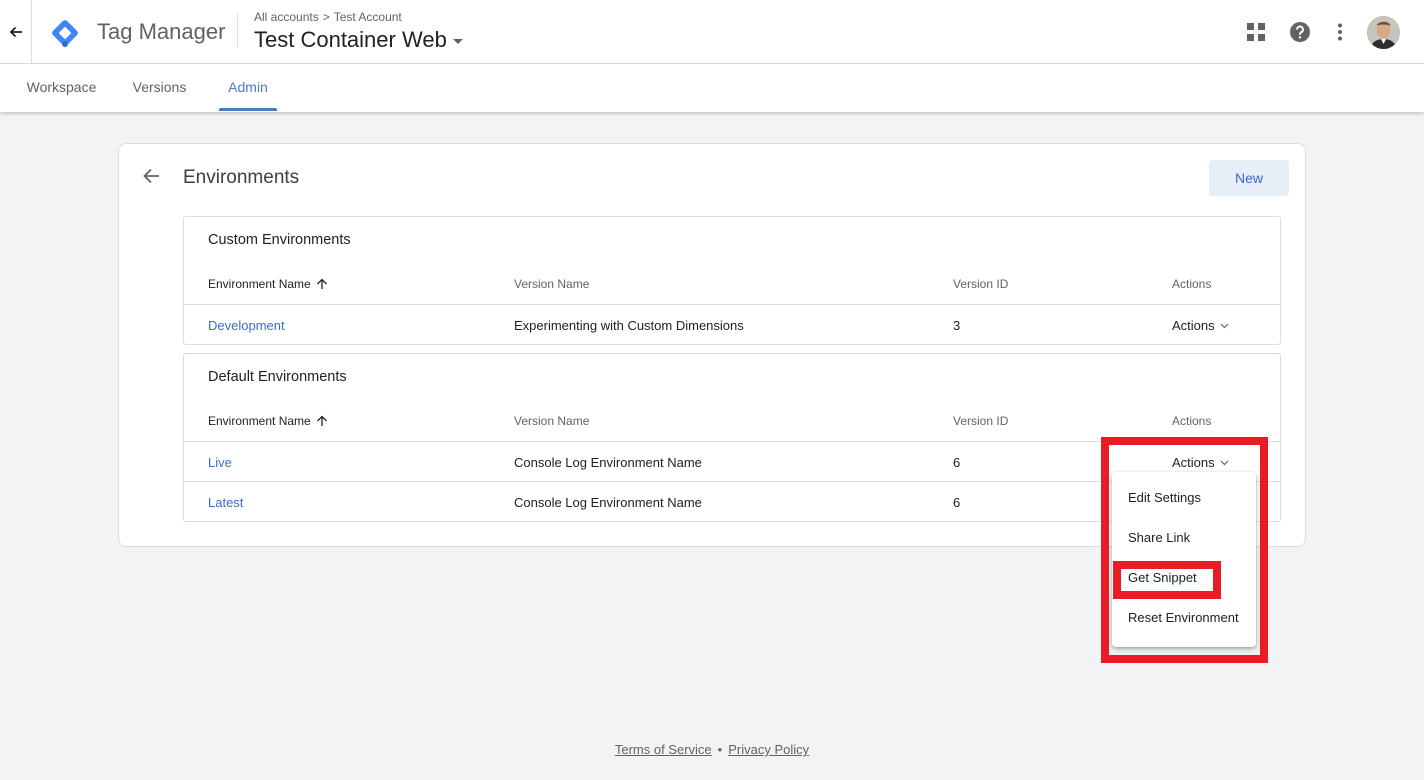 This screenshot has height=780, width=1424. Describe the element at coordinates (1256, 32) in the screenshot. I see `apps-grid-icon` at that location.